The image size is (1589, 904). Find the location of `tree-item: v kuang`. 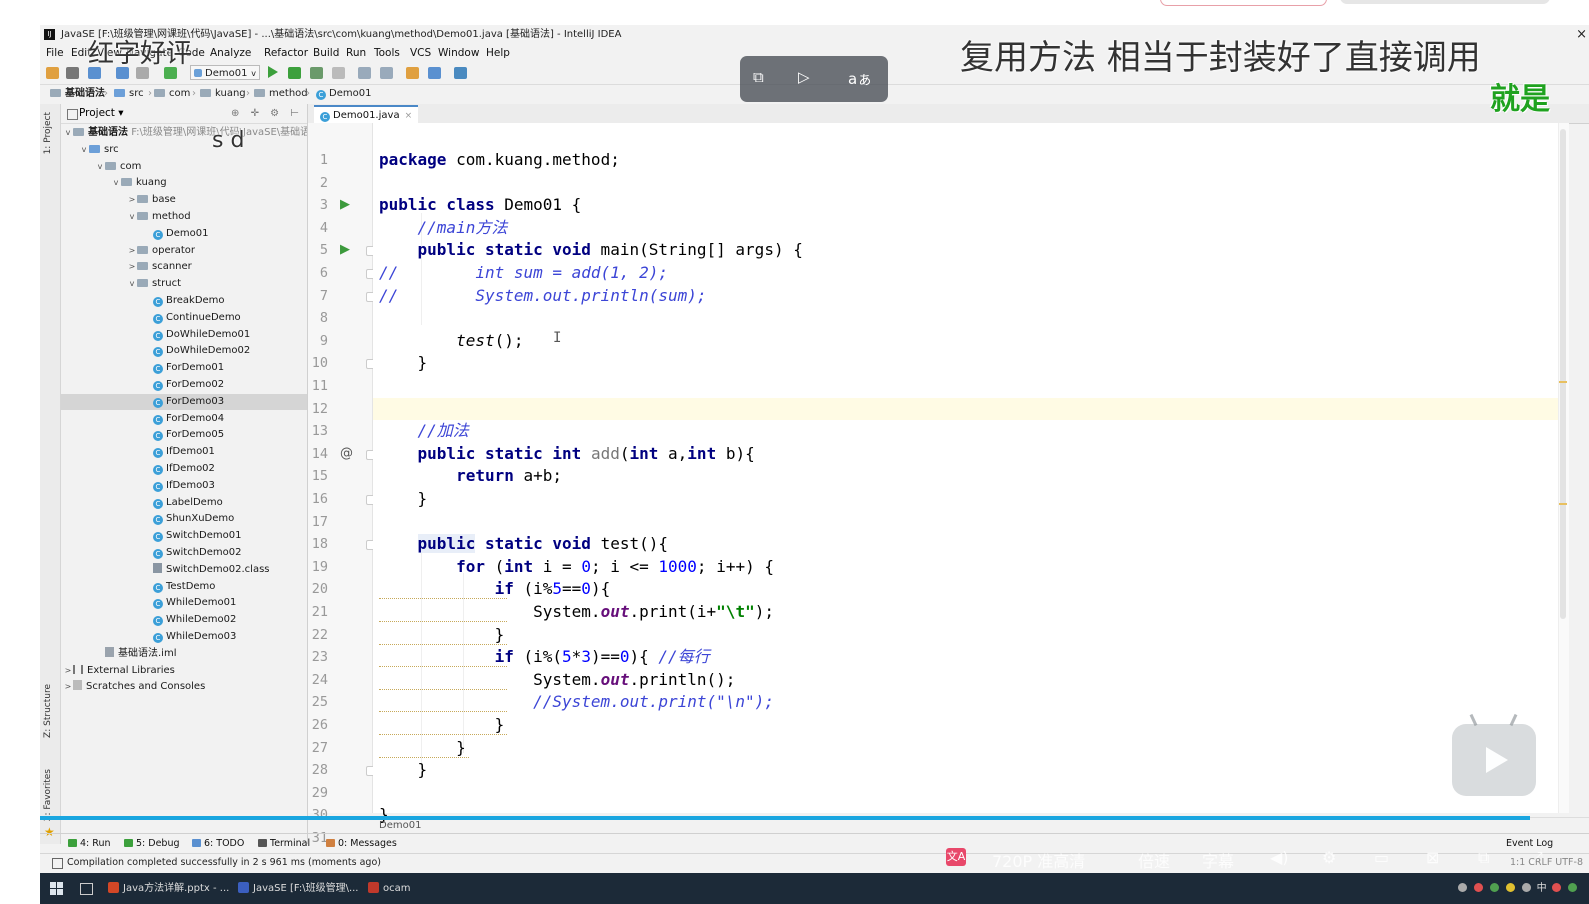

tree-item: v kuang is located at coordinates (184, 183).